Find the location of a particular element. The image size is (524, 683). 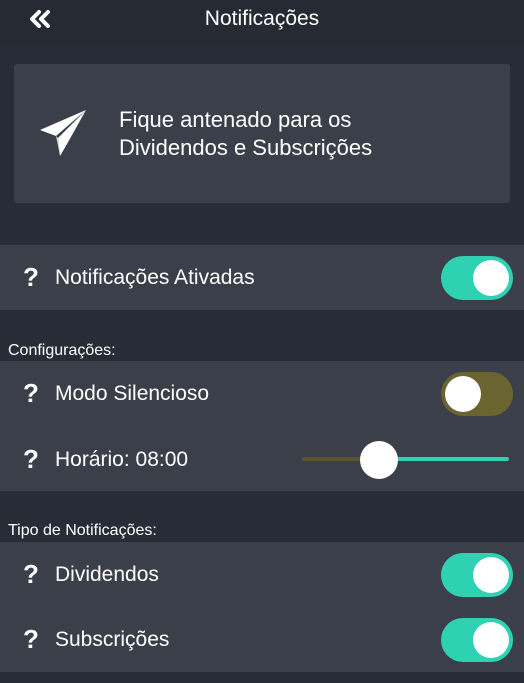

hero-line-2: Dividendos e Subscrições is located at coordinates (246, 147).